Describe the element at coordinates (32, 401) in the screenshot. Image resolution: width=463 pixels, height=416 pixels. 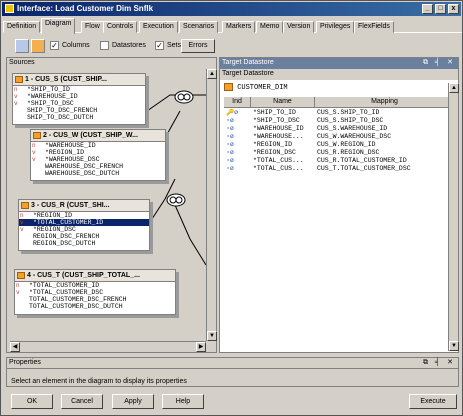
I see `ok-button: OK` at that location.